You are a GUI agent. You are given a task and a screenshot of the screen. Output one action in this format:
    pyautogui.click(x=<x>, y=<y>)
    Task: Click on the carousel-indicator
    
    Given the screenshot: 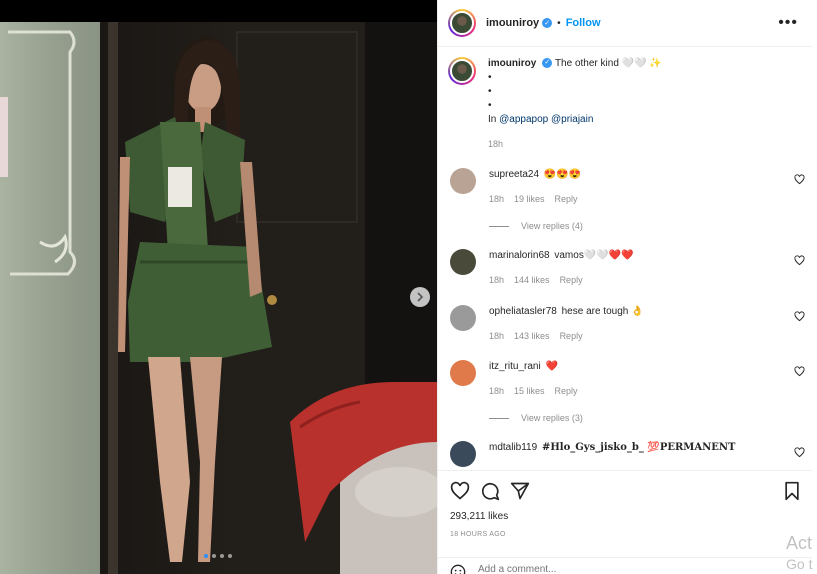 What is the action you would take?
    pyautogui.click(x=218, y=556)
    